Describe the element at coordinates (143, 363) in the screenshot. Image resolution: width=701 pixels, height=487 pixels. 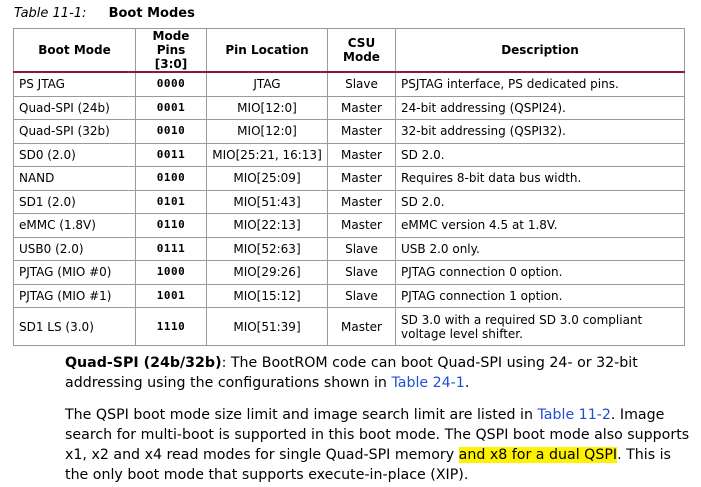
I see `paragraph-lead: Quad-SPI (24b/32b)` at that location.